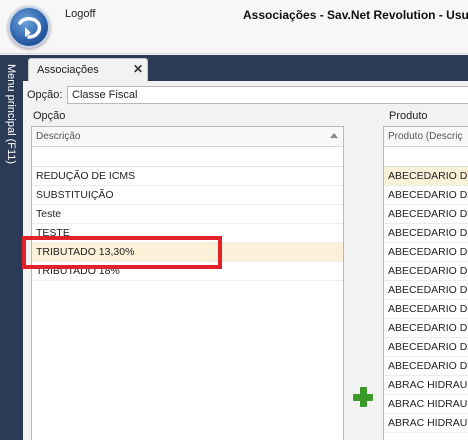 The height and width of the screenshot is (440, 468). What do you see at coordinates (68, 70) in the screenshot?
I see `tab-label: Associações` at bounding box center [68, 70].